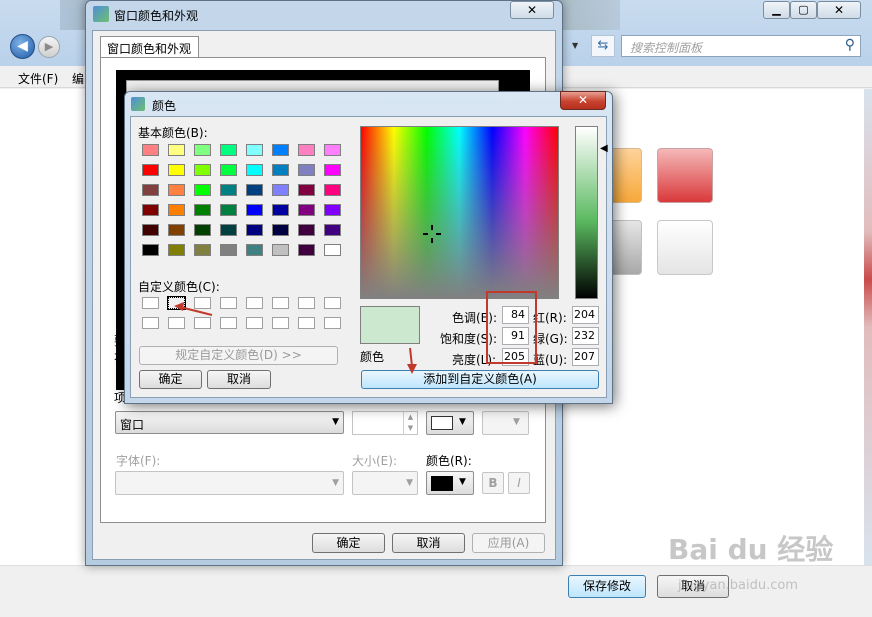  I want to click on annotation-arrows, so click(295, 338).